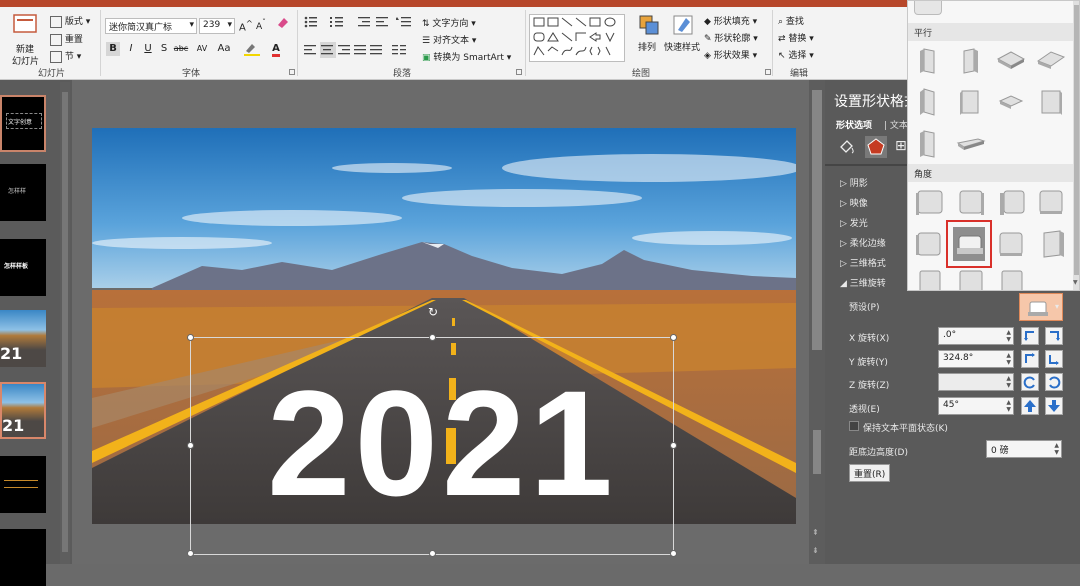 The image size is (1080, 586). Describe the element at coordinates (976, 406) in the screenshot. I see `perspective-input: 45° ▲ ▼` at that location.